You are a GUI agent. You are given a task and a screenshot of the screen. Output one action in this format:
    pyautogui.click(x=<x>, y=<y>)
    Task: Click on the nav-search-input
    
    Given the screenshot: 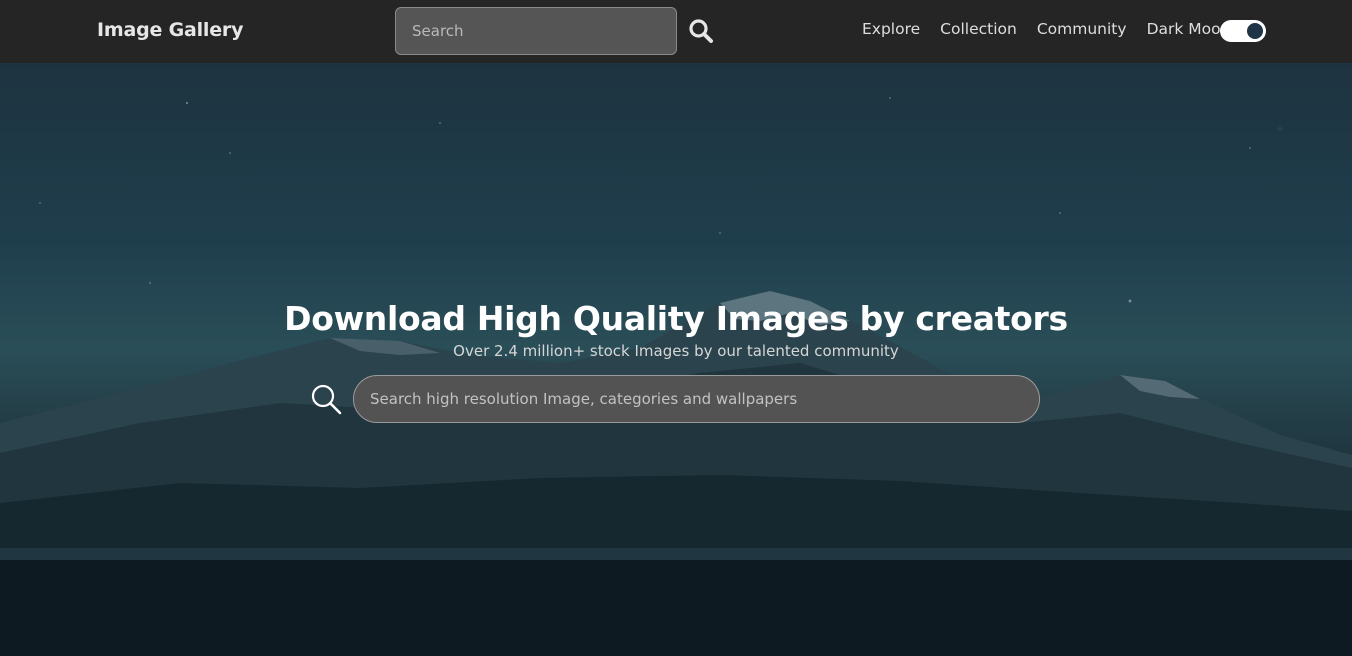 What is the action you would take?
    pyautogui.click(x=536, y=31)
    